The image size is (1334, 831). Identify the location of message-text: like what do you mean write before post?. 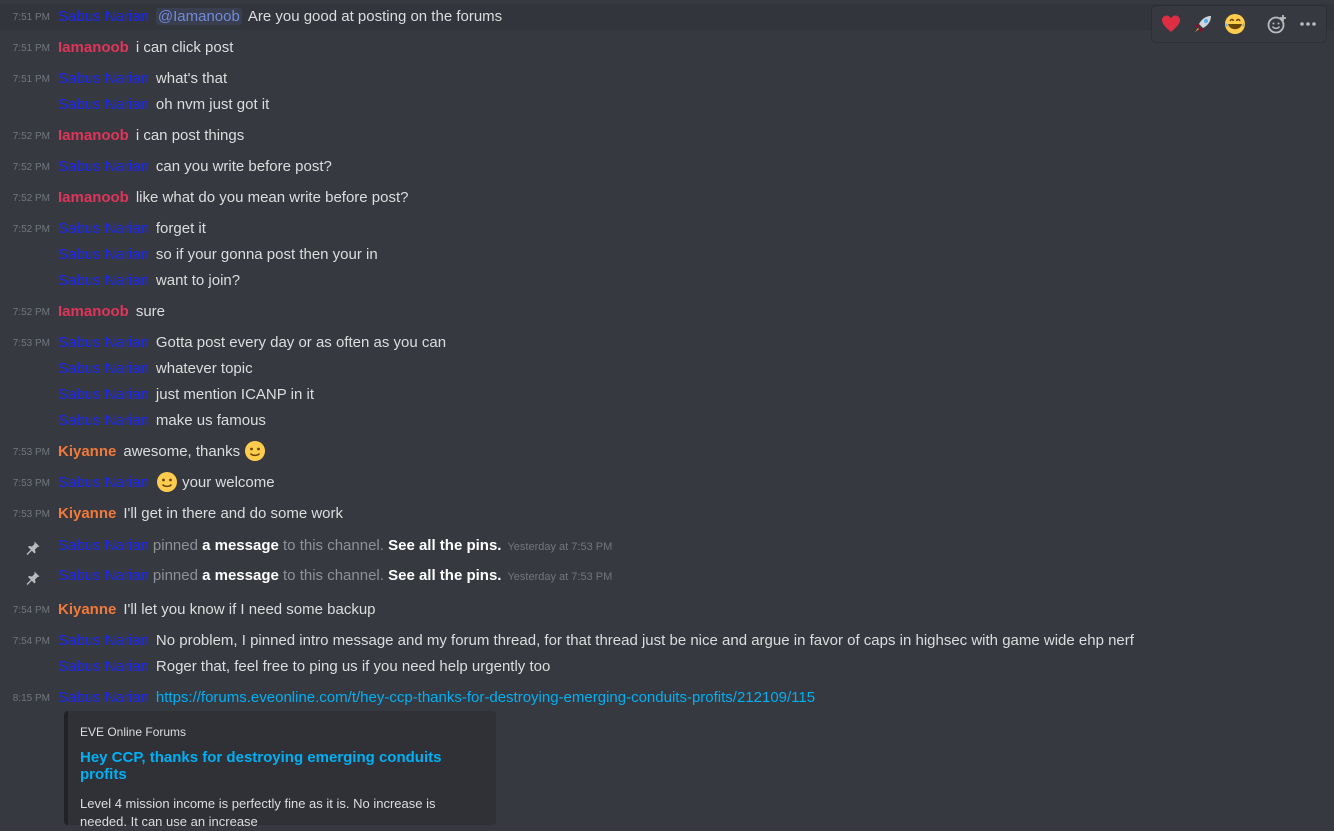
(272, 197).